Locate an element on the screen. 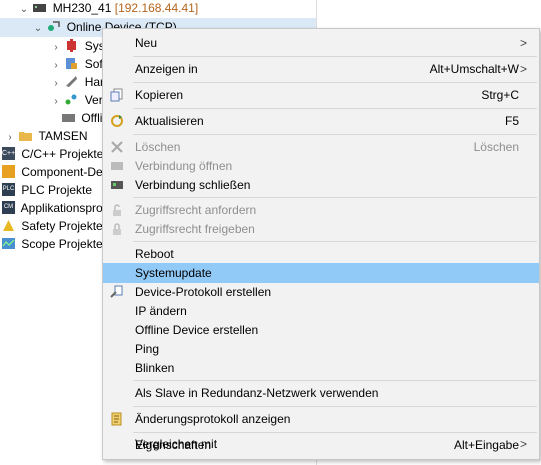 Image resolution: width=541 pixels, height=465 pixels. menu-item-loeschen: Löschen Löschen is located at coordinates (321, 147).